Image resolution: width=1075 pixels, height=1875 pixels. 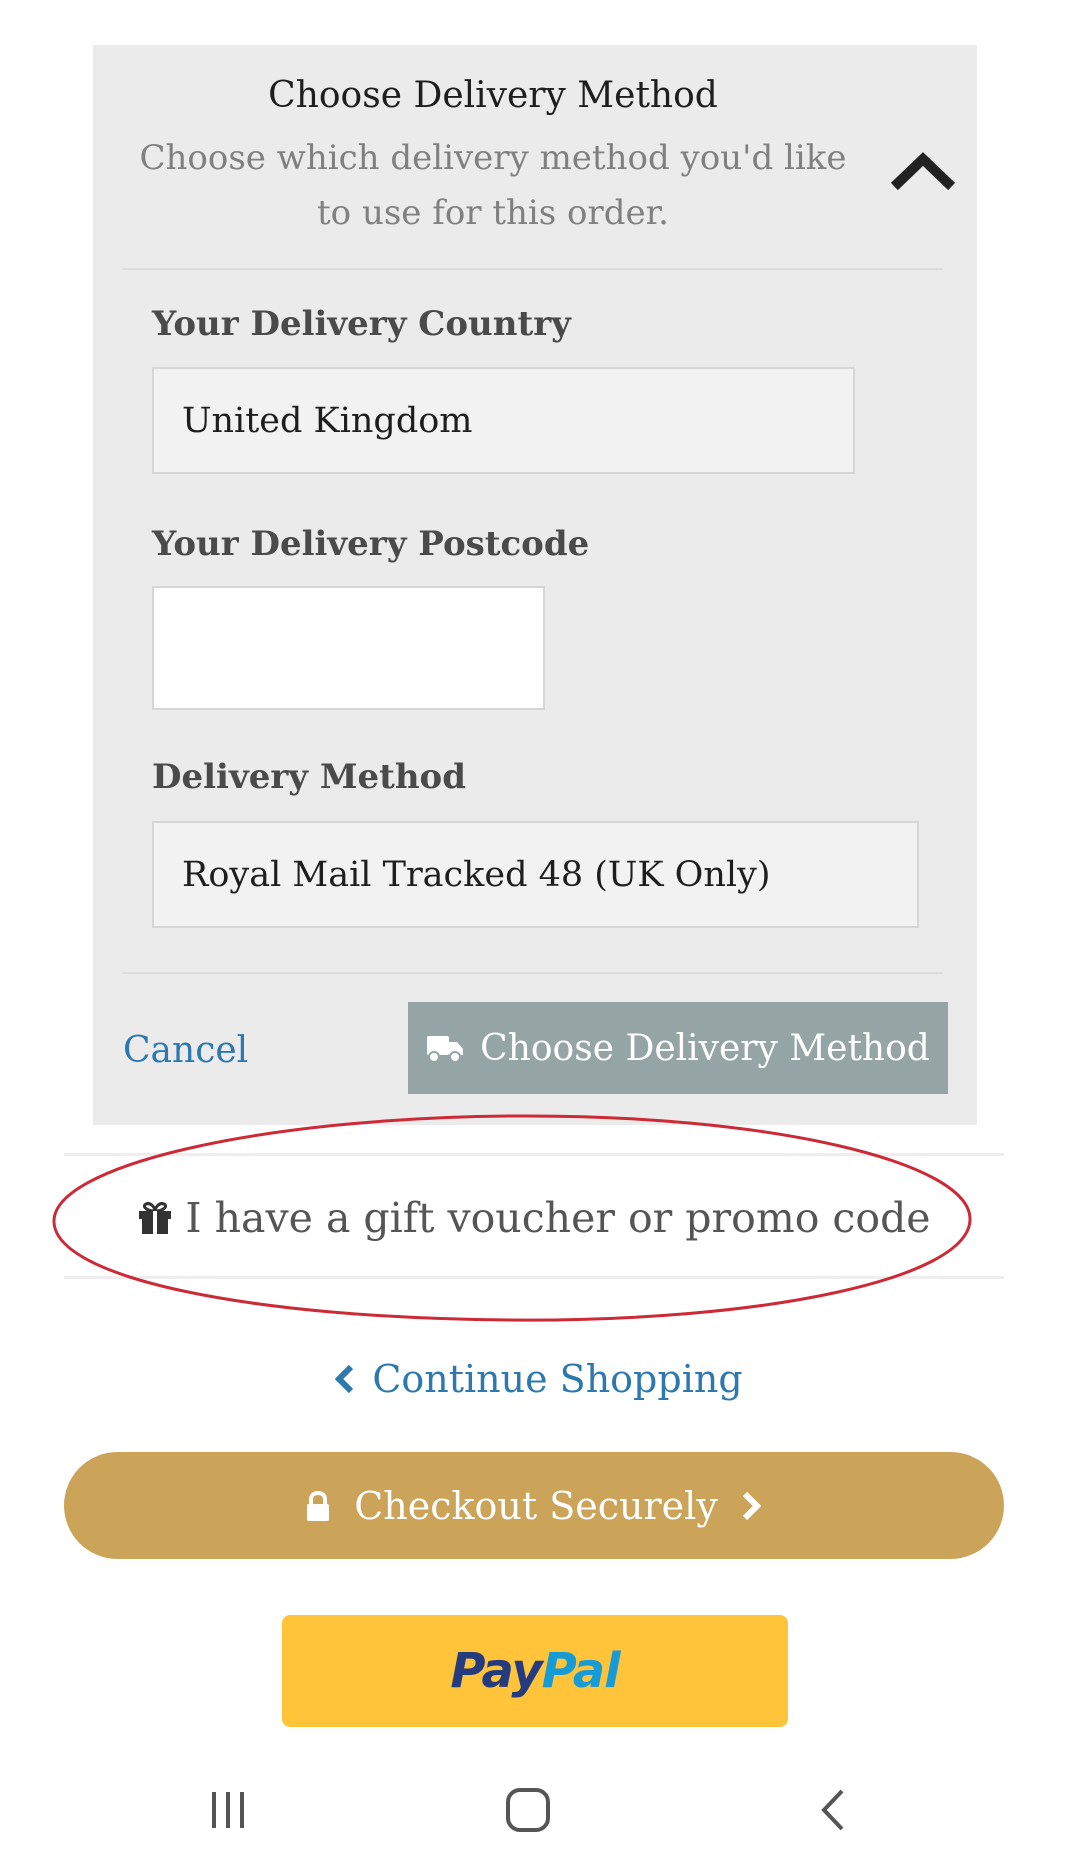 What do you see at coordinates (445, 1049) in the screenshot?
I see `truck-icon` at bounding box center [445, 1049].